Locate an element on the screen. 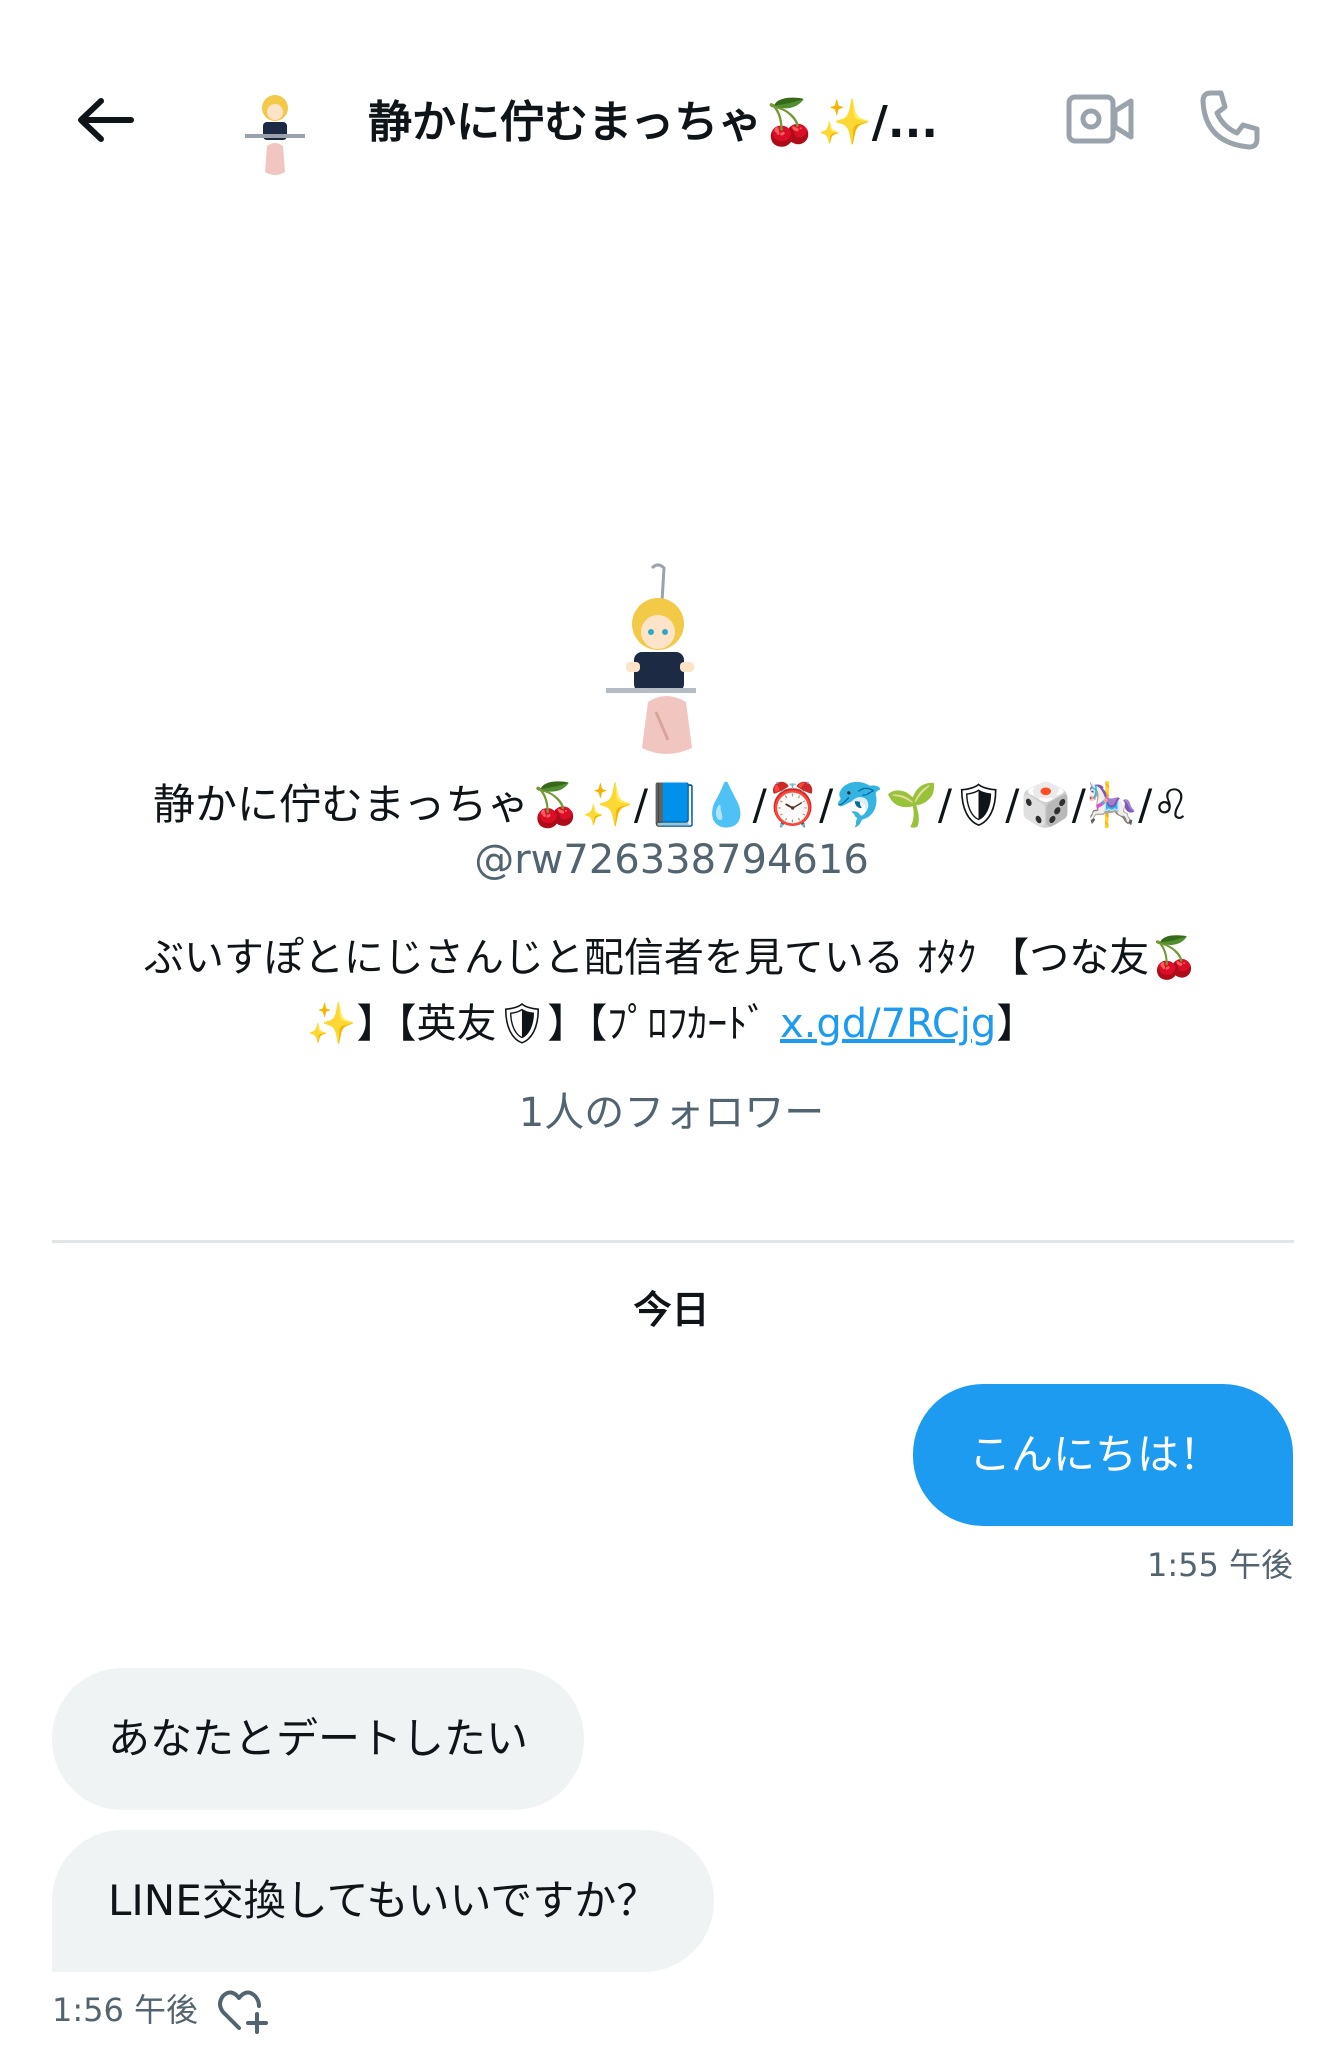  voice-call-button is located at coordinates (1230, 120).